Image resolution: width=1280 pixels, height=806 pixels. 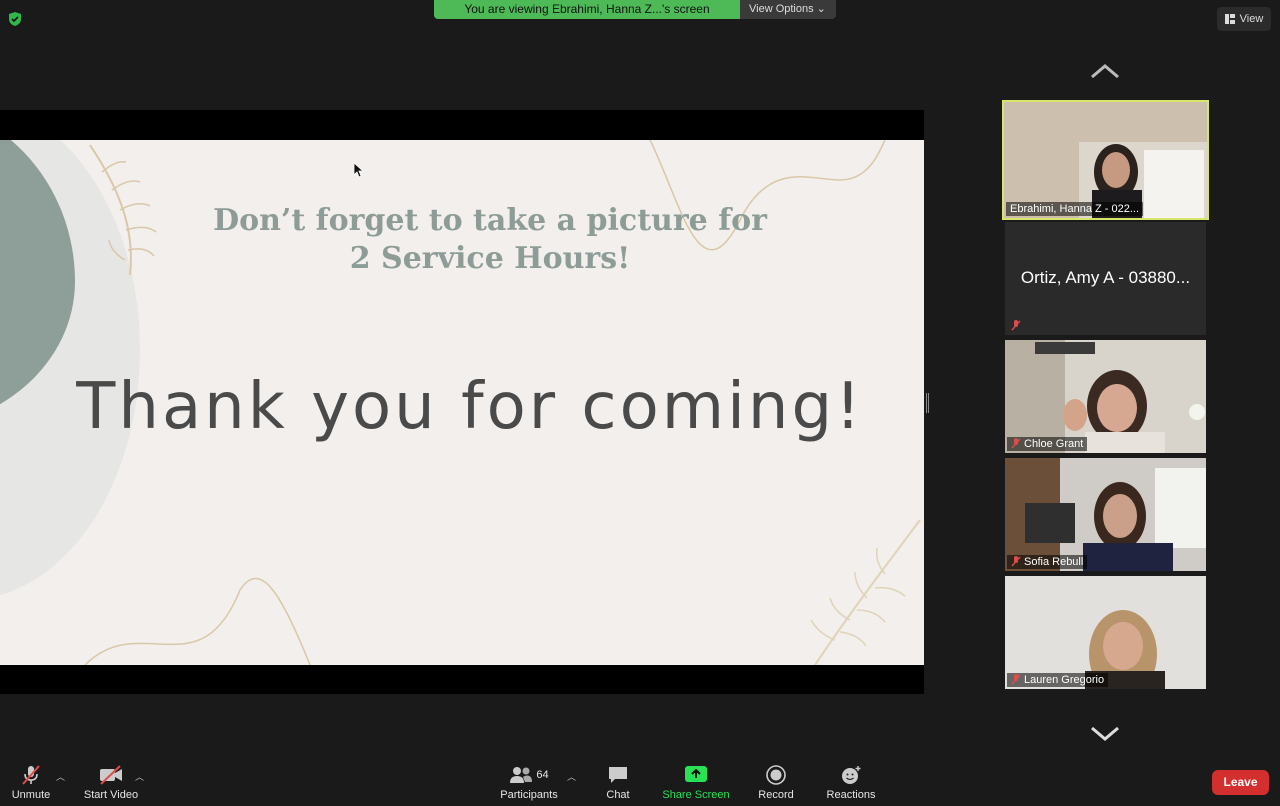 I want to click on reactions-label: Reactions, so click(x=851, y=795).